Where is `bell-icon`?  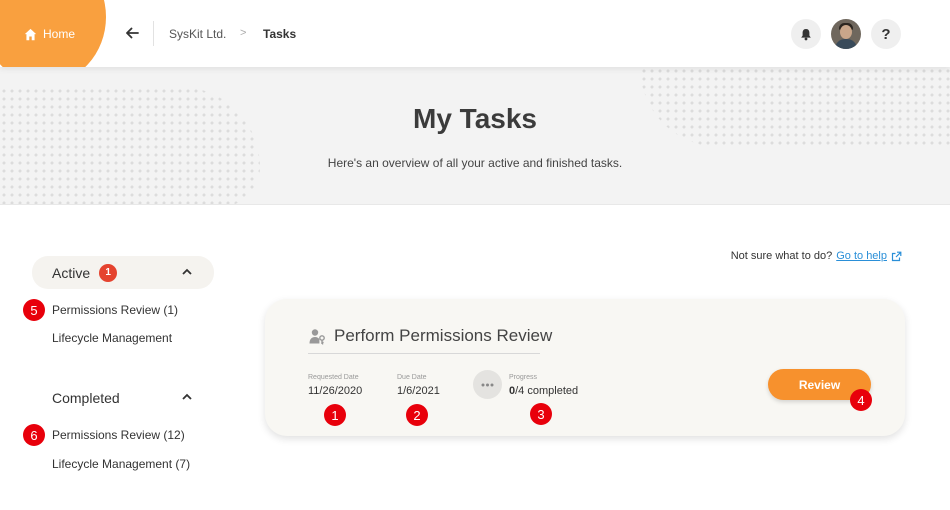
bell-icon is located at coordinates (806, 34).